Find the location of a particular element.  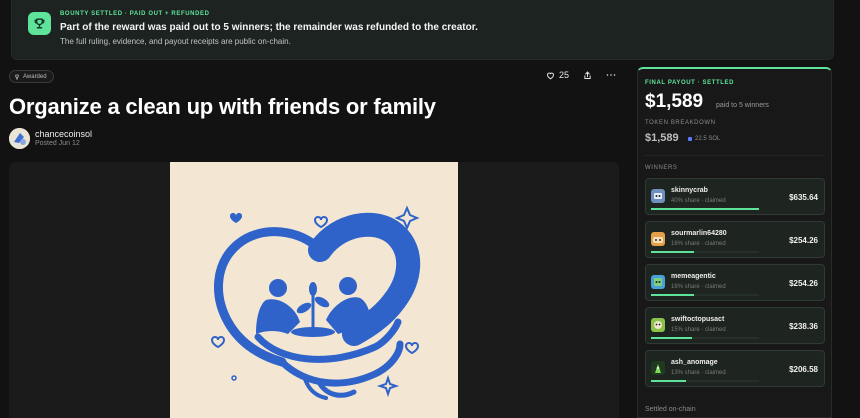

banner-kicker: BOUNTY SETTLED · PAID OUT + REFUNDED is located at coordinates (135, 14).